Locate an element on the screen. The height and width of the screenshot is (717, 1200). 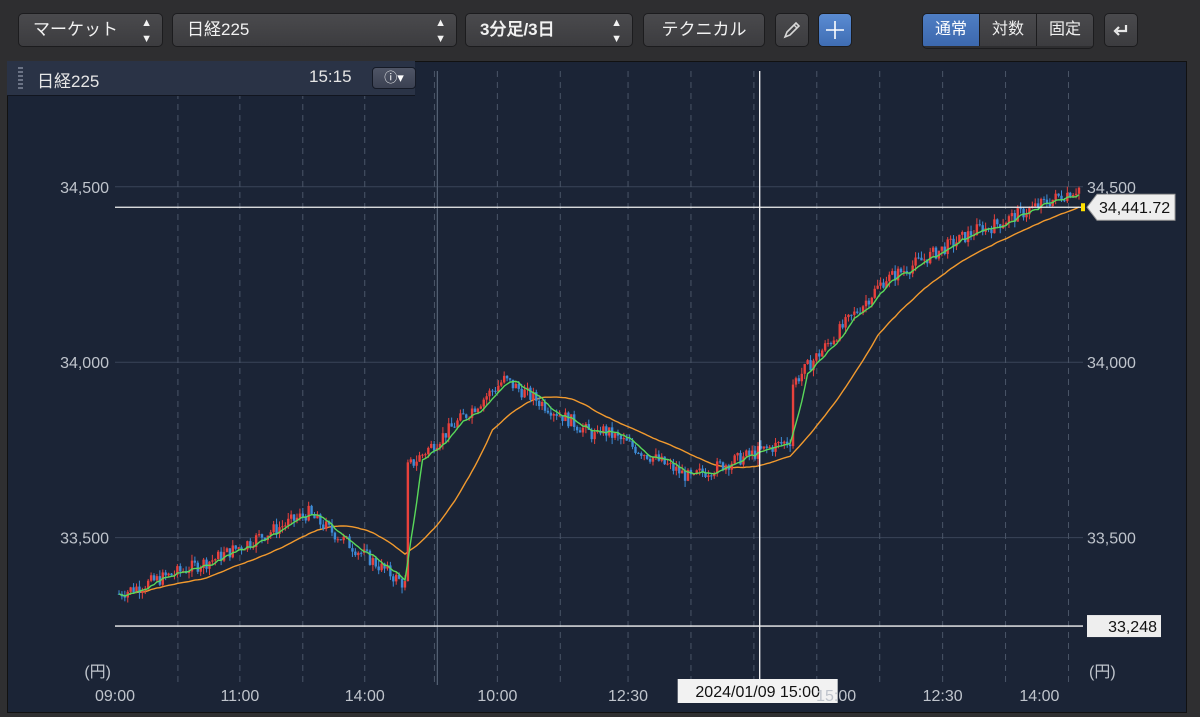
last-price-marker is located at coordinates (1083, 207).